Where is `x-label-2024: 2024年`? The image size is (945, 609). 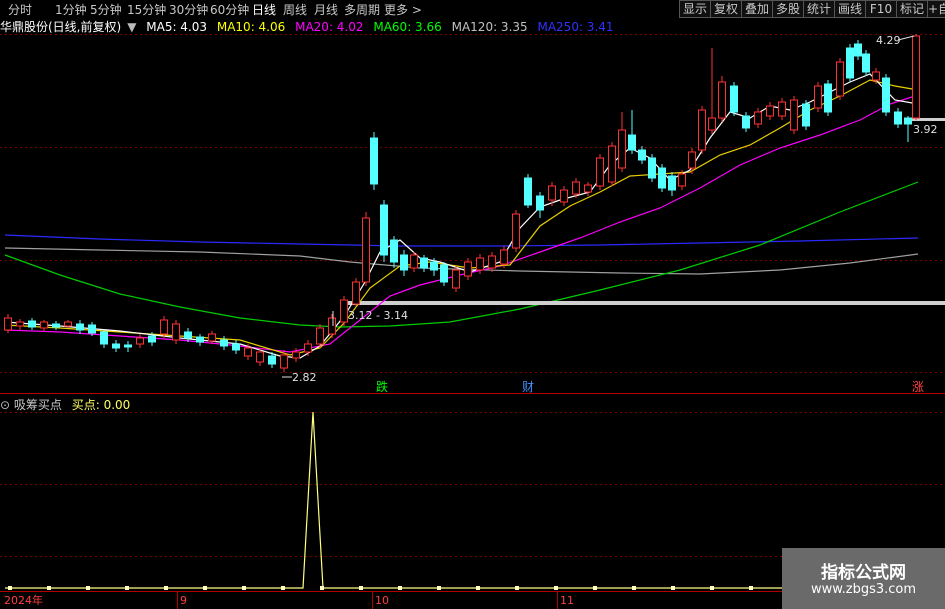
x-label-2024: 2024年 is located at coordinates (23, 600).